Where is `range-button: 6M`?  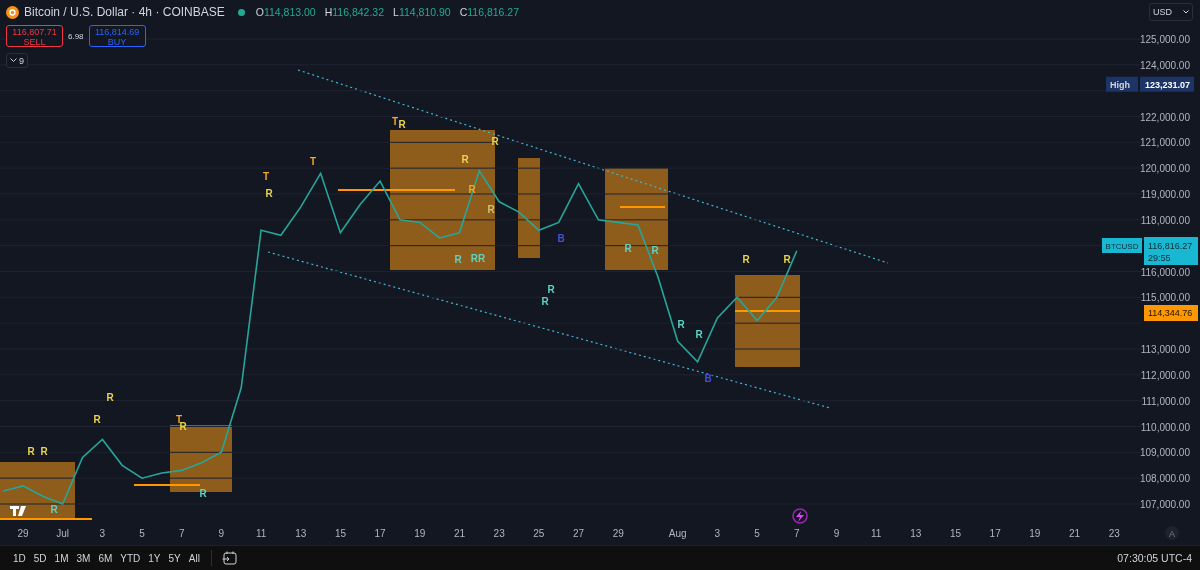 range-button: 6M is located at coordinates (105, 558).